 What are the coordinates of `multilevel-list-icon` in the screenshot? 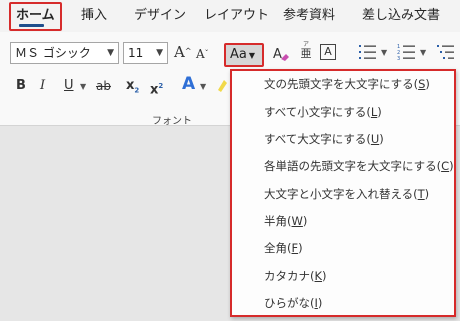 It's located at (446, 52).